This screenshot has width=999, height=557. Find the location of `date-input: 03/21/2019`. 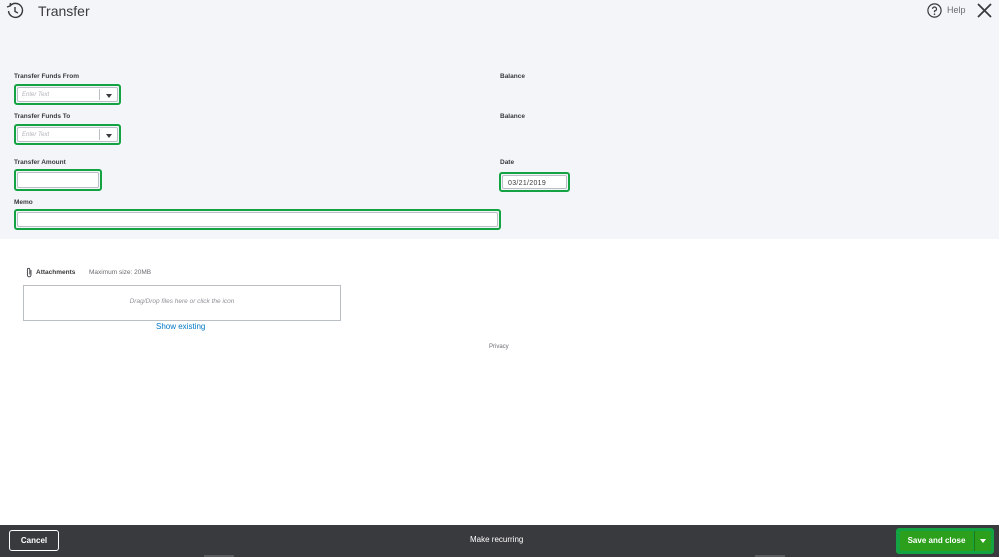

date-input: 03/21/2019 is located at coordinates (534, 182).